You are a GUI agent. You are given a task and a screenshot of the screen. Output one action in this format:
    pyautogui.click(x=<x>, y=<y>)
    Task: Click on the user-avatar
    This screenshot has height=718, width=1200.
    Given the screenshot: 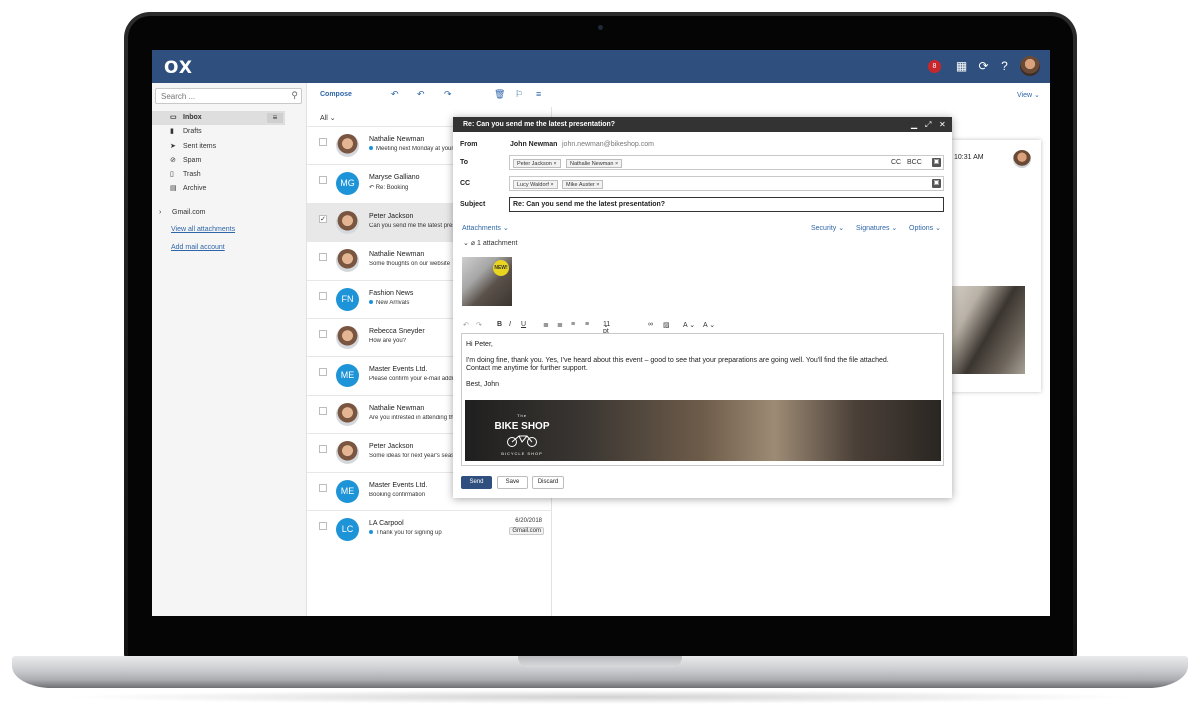 What is the action you would take?
    pyautogui.click(x=1030, y=66)
    